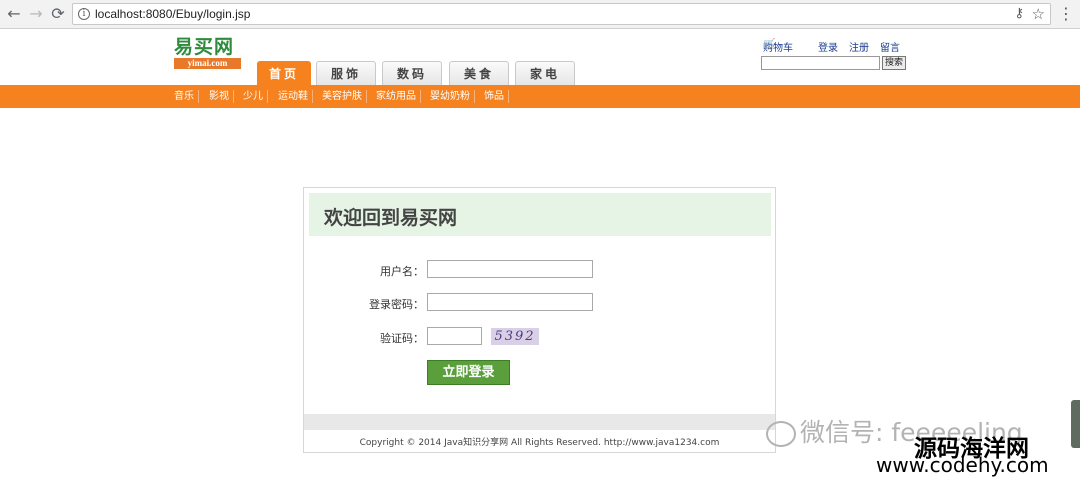 This screenshot has width=1080, height=484. Describe the element at coordinates (346, 73) in the screenshot. I see `tab-clothing: 服饰` at that location.